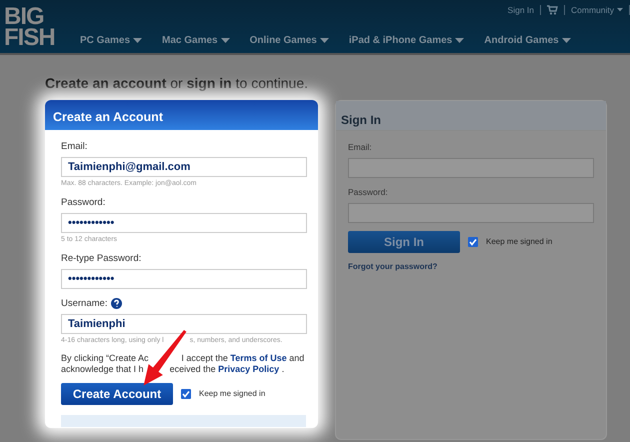 The image size is (630, 442). Describe the element at coordinates (184, 167) in the screenshot. I see `input-field: Taimienphi@gmail.com` at that location.